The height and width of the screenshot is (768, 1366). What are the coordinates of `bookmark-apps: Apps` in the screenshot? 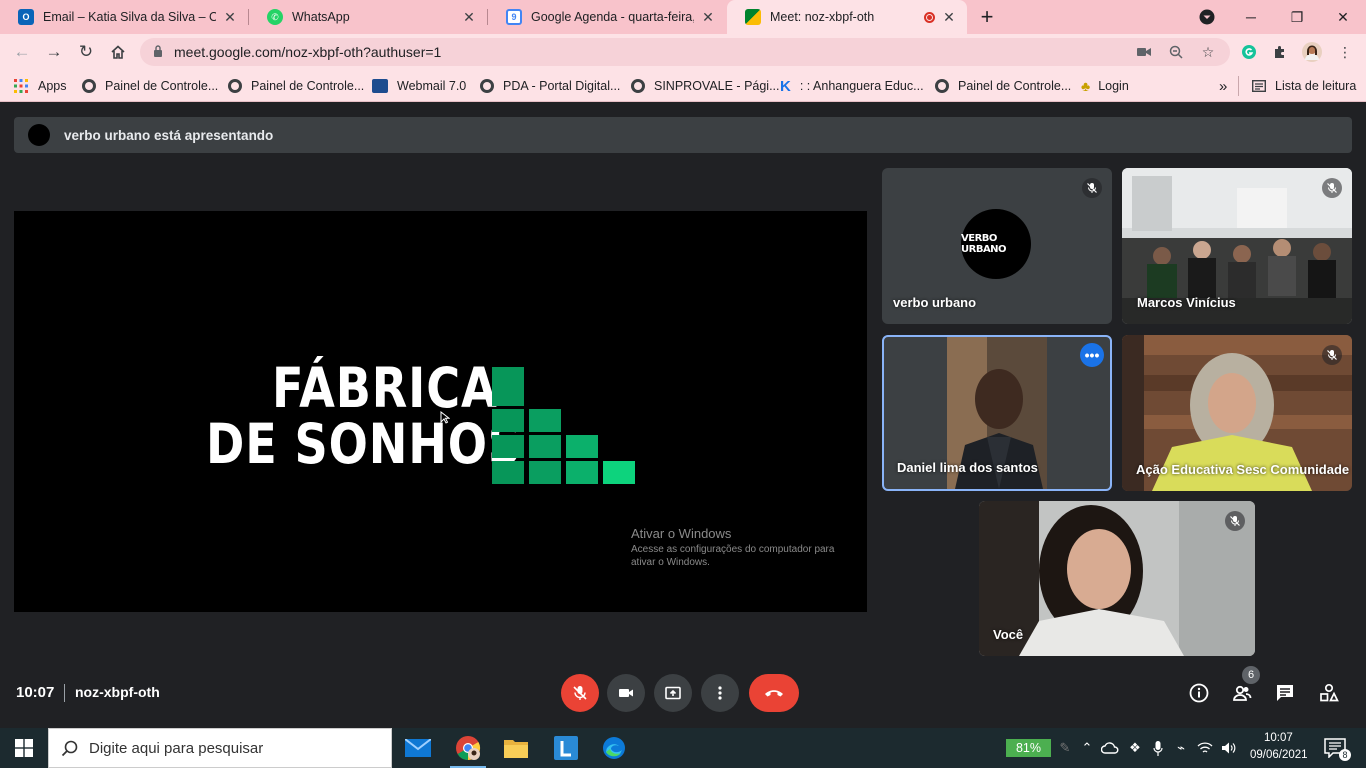 It's located at (40, 86).